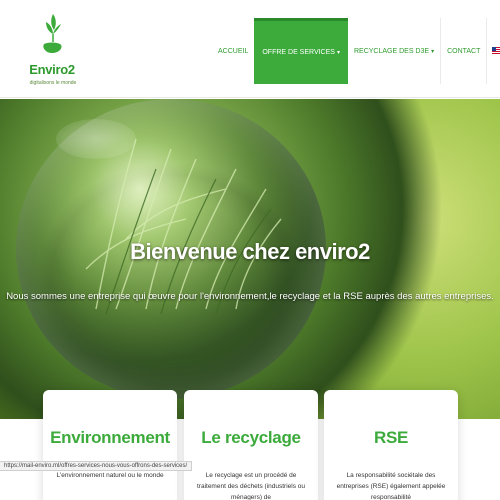  I want to click on nav-label: ACCUEIL, so click(233, 51).